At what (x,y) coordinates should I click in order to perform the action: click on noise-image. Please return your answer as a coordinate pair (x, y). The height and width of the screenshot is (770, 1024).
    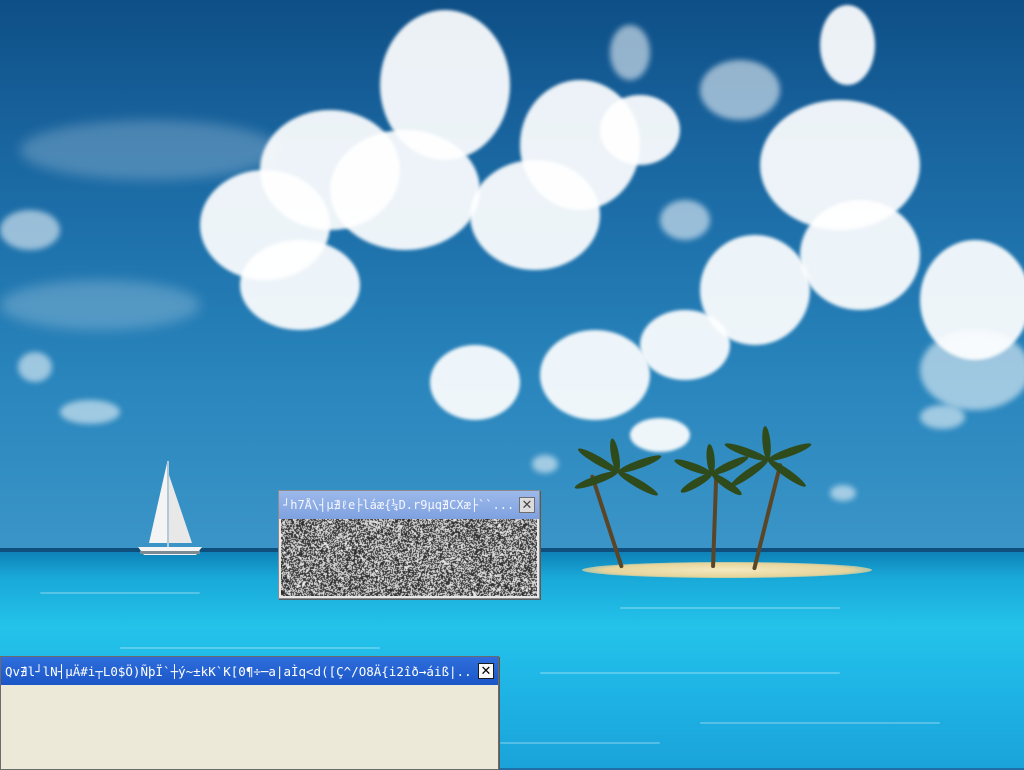
    Looking at the image, I should click on (409, 557).